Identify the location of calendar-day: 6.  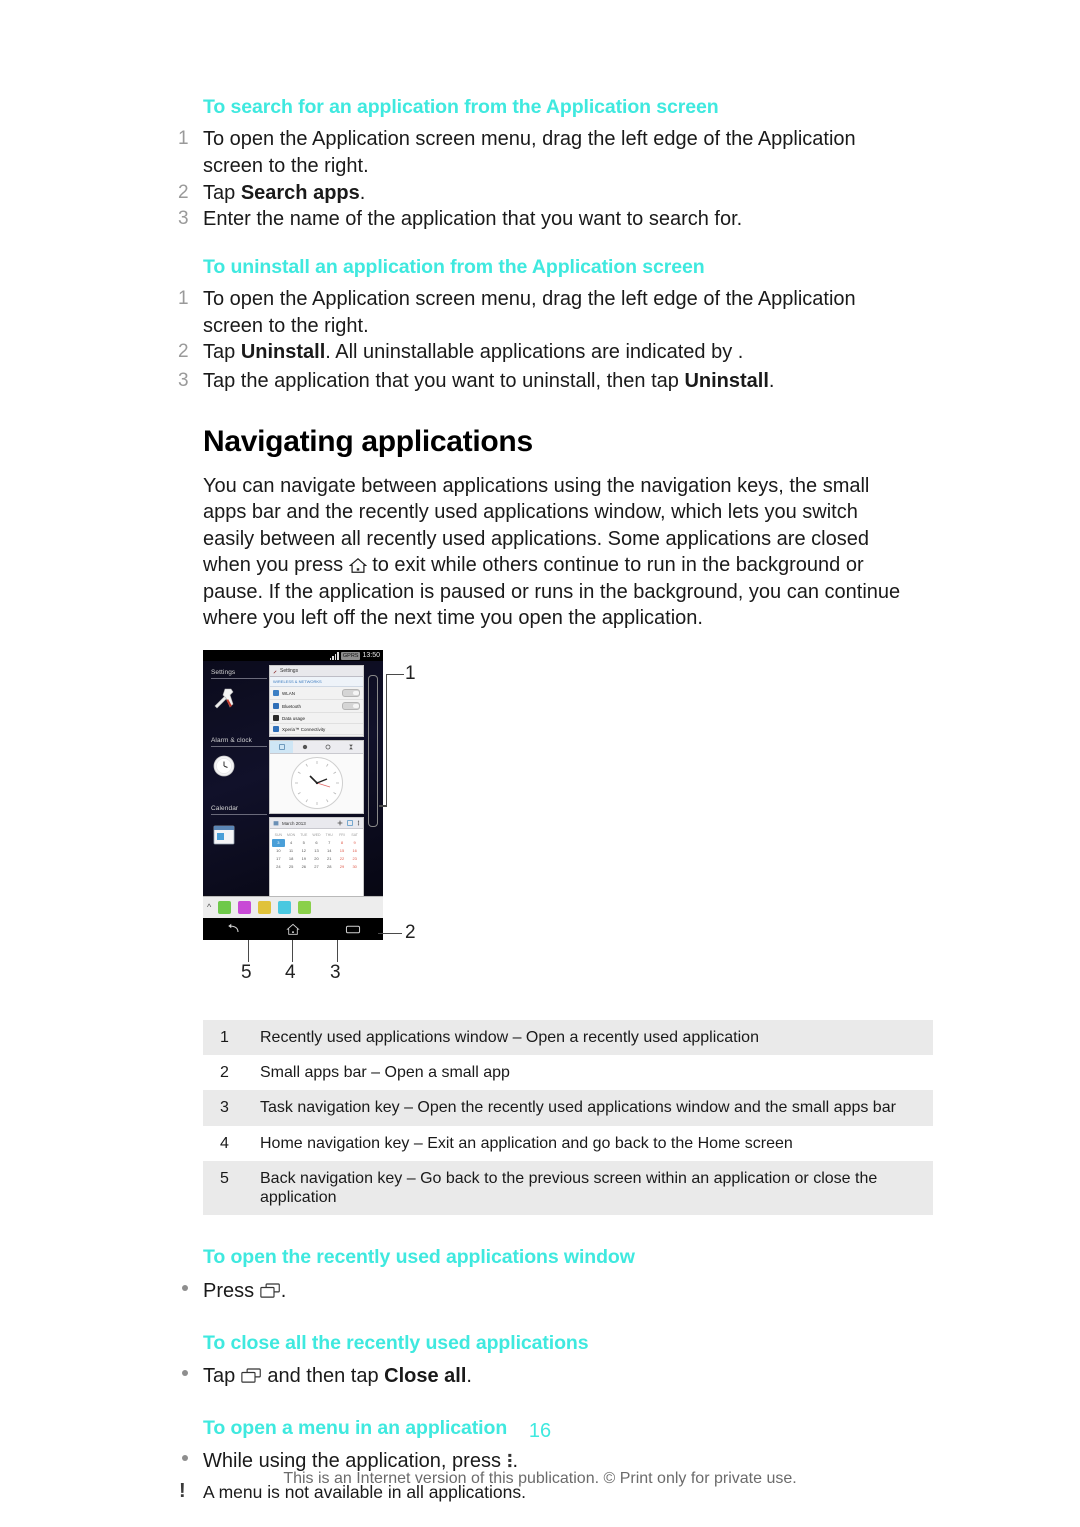
(316, 843).